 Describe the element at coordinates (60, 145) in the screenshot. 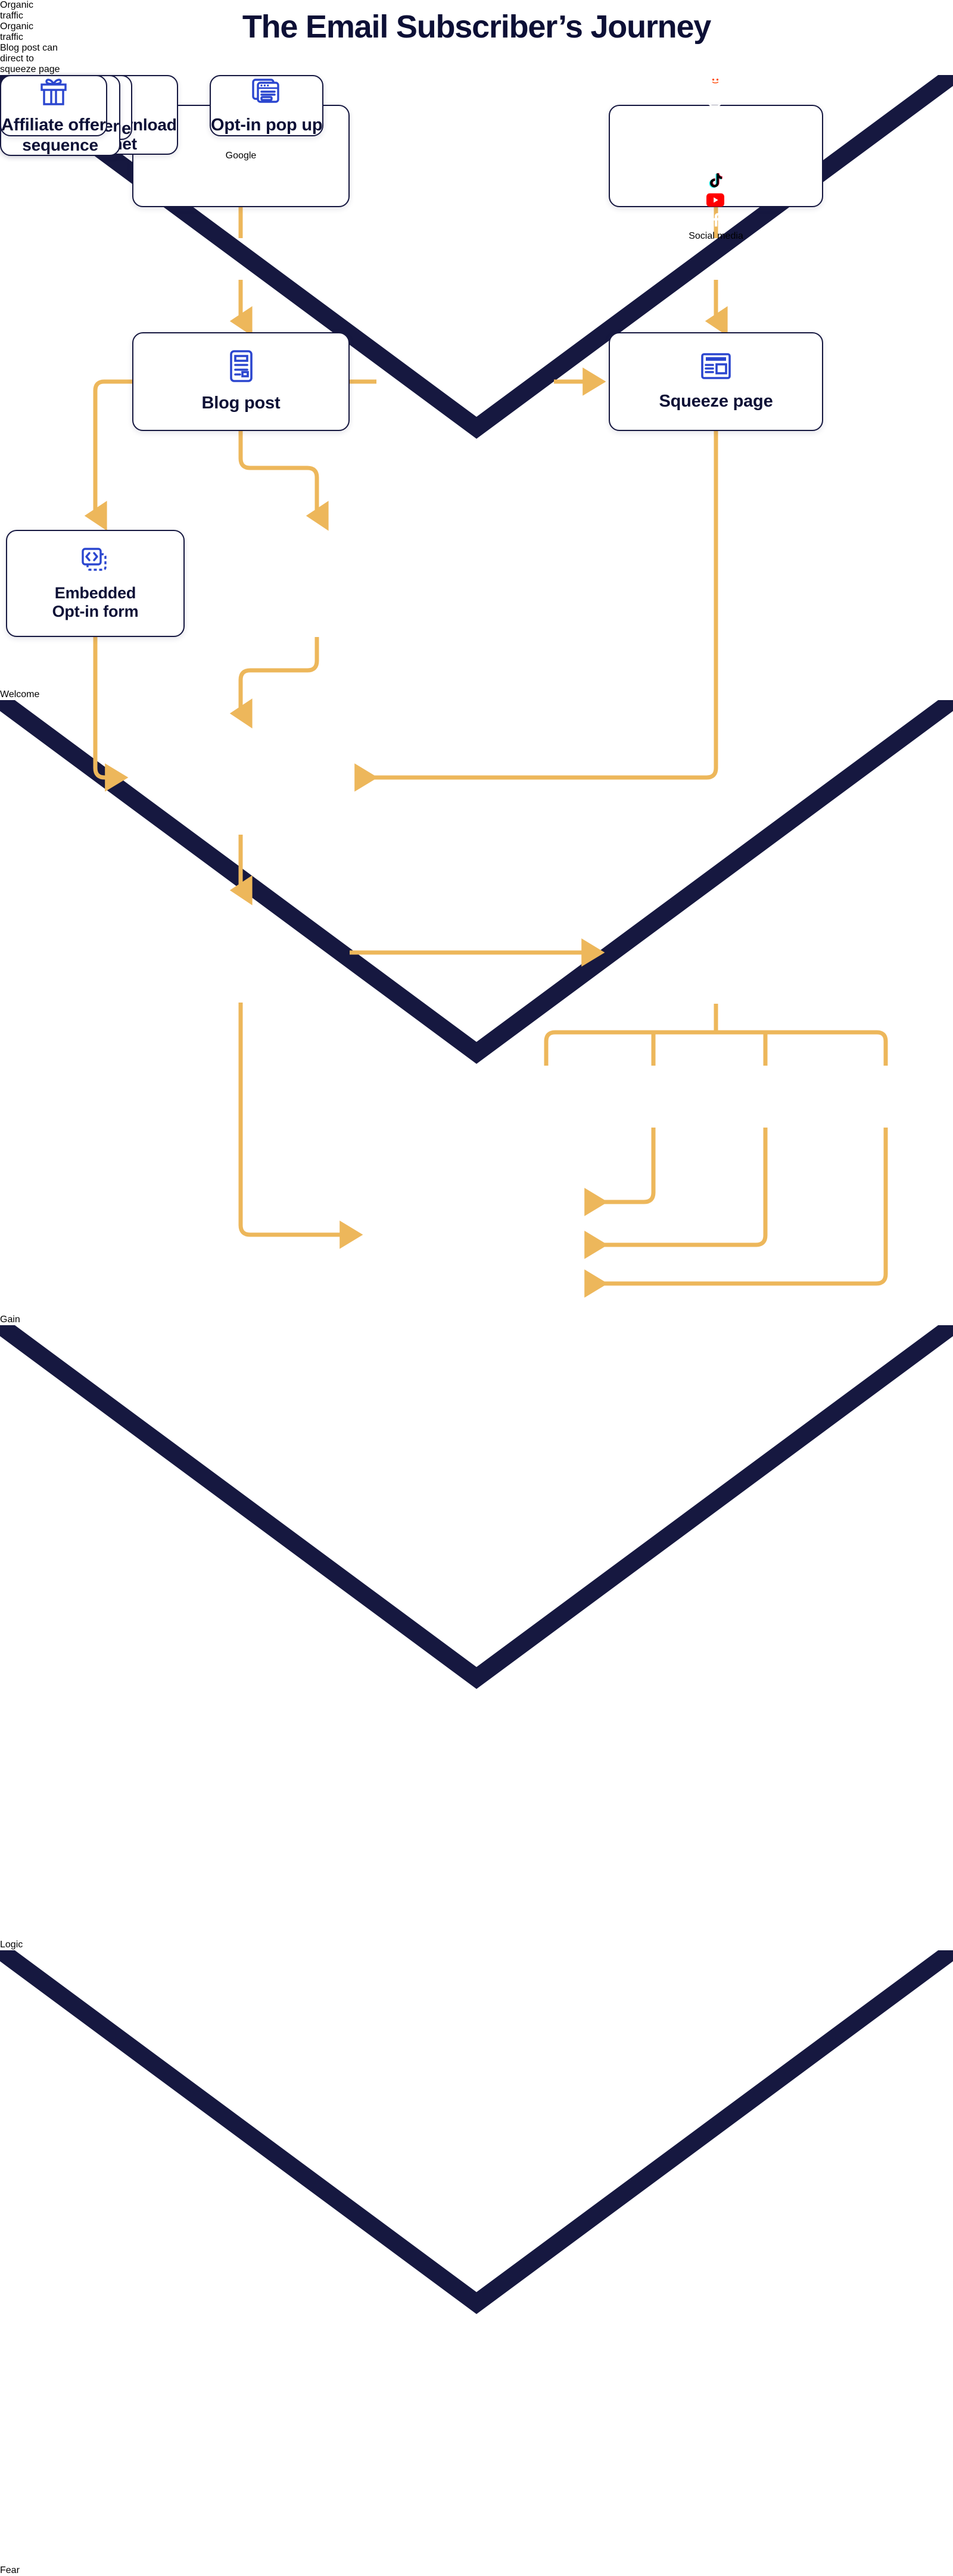

I see `node-label-line: sequence` at that location.